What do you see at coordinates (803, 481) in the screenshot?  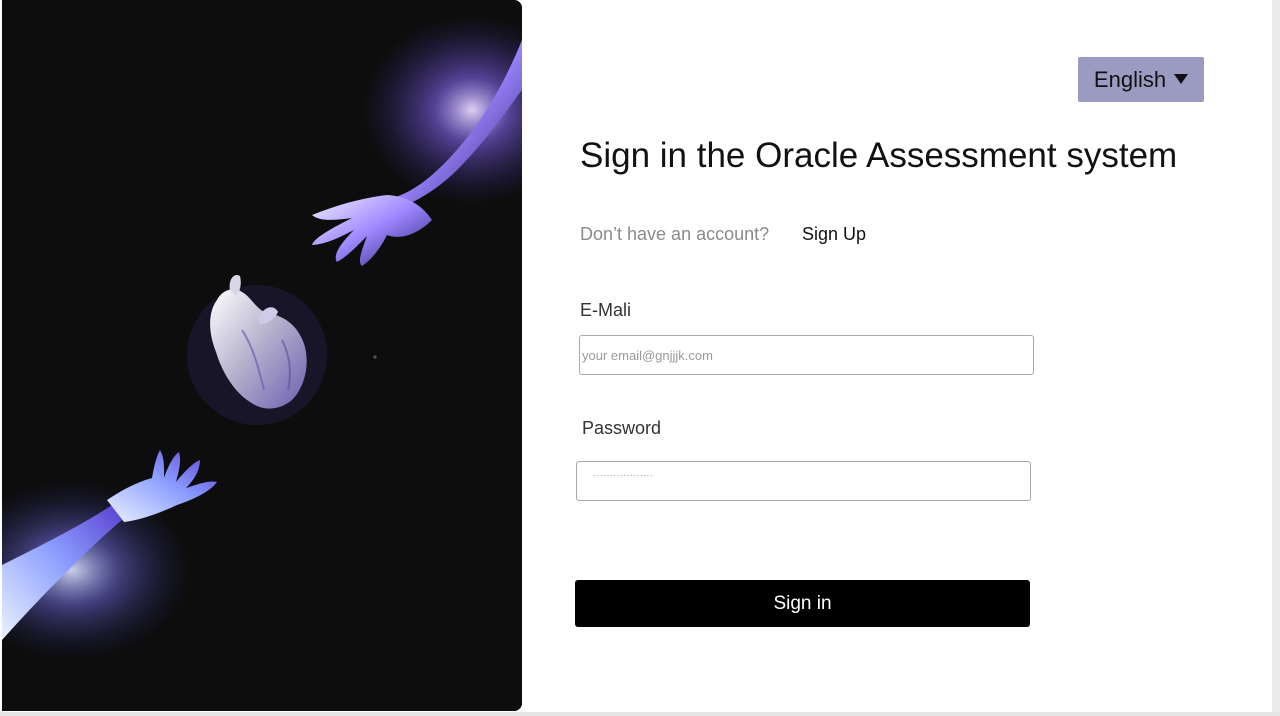 I see `password-field` at bounding box center [803, 481].